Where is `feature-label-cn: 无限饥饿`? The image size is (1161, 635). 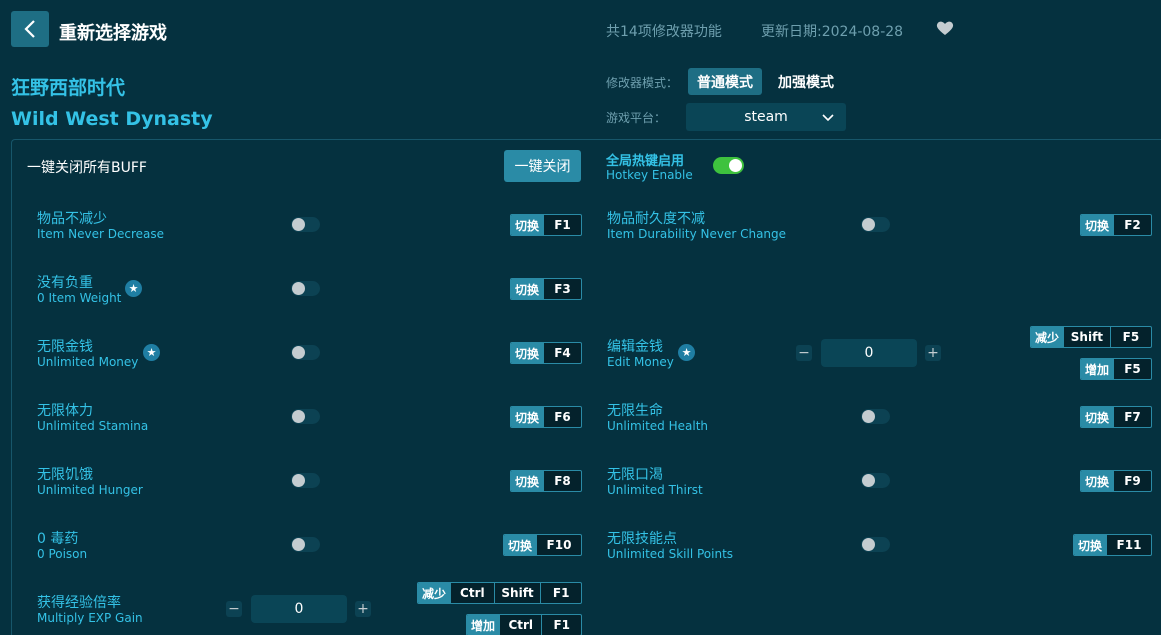
feature-label-cn: 无限饥饿 is located at coordinates (65, 475).